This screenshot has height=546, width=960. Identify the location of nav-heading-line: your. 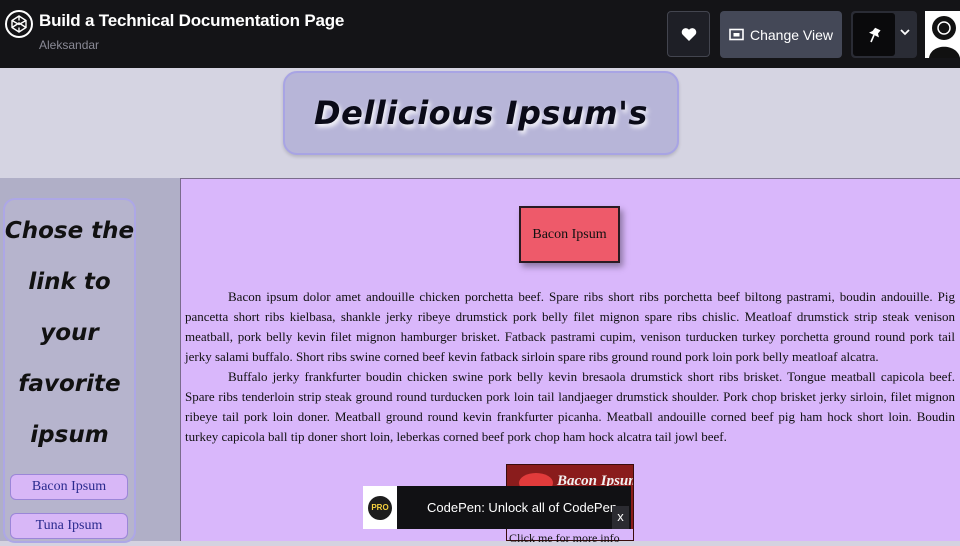
(69, 333).